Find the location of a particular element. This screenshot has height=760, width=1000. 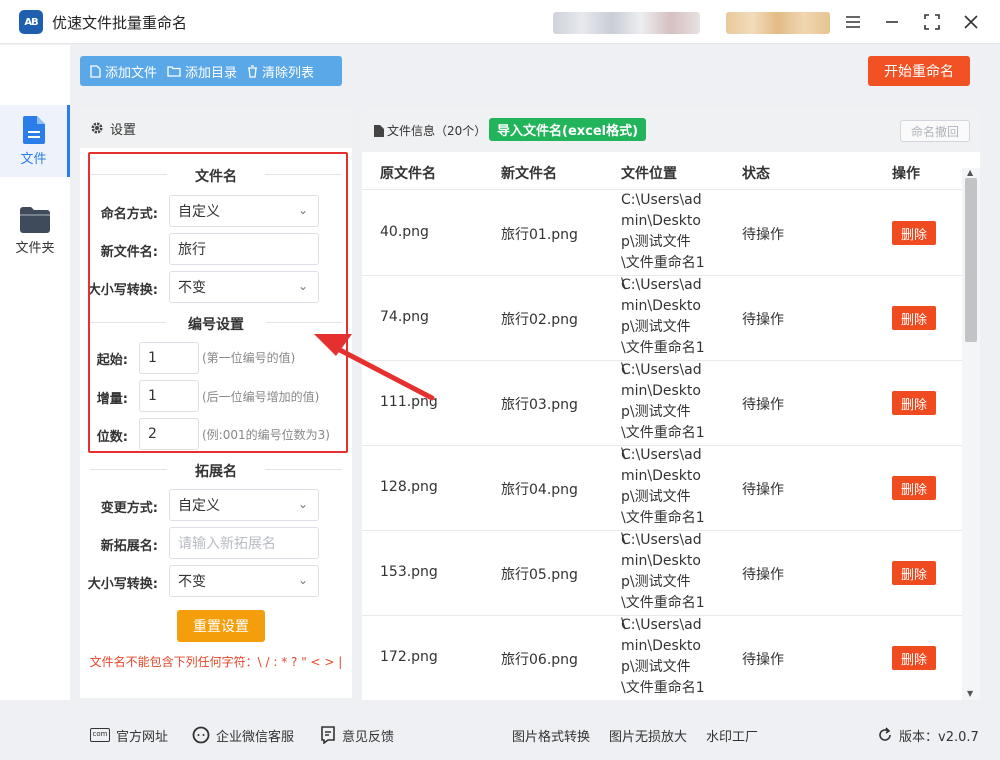

website-label: 官方网址 is located at coordinates (142, 737).